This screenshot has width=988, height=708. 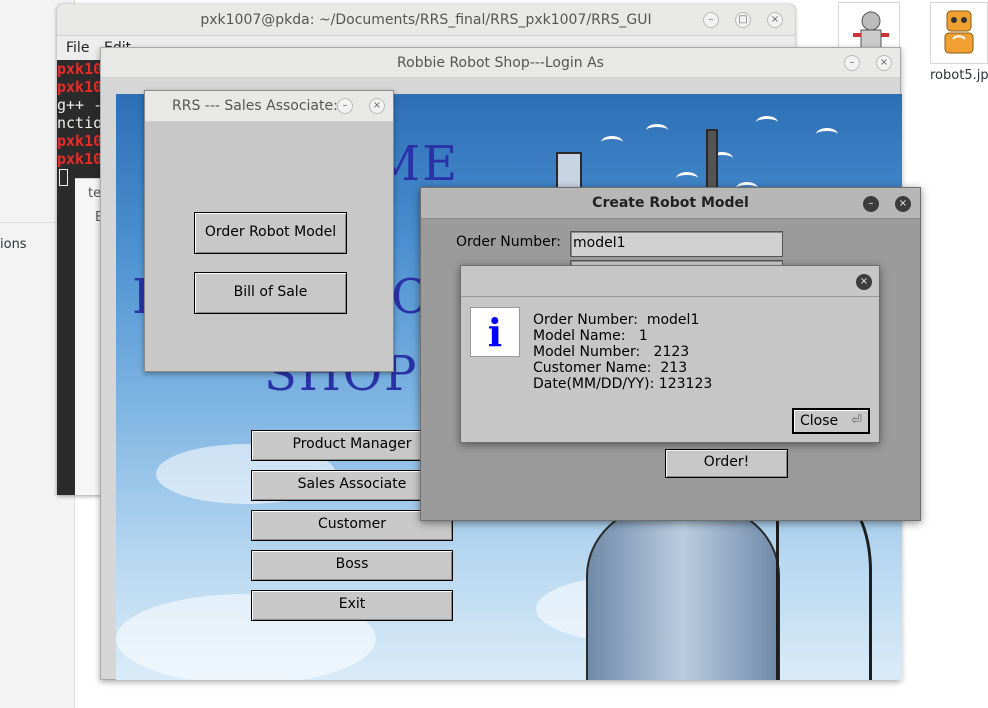 What do you see at coordinates (77, 48) in the screenshot?
I see `menu-file: File` at bounding box center [77, 48].